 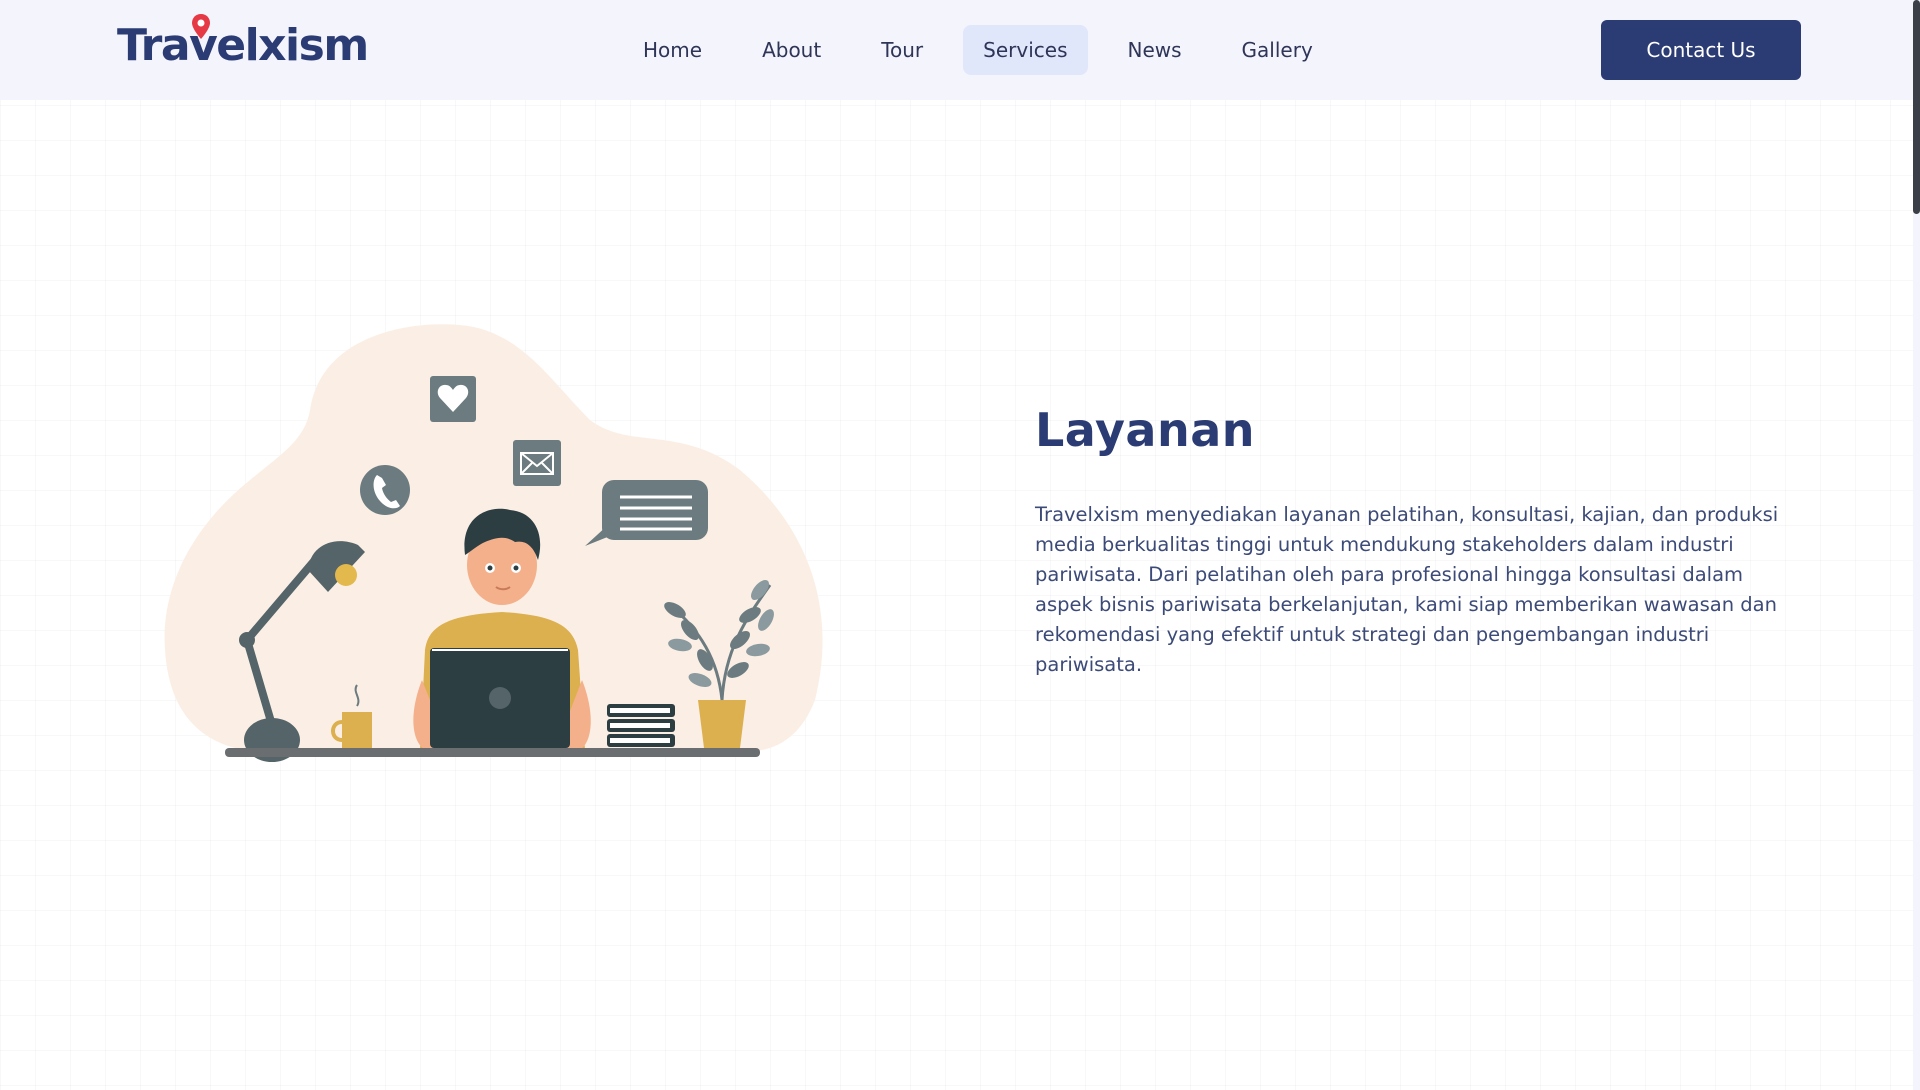 I want to click on nav-item-label: News, so click(x=1154, y=50).